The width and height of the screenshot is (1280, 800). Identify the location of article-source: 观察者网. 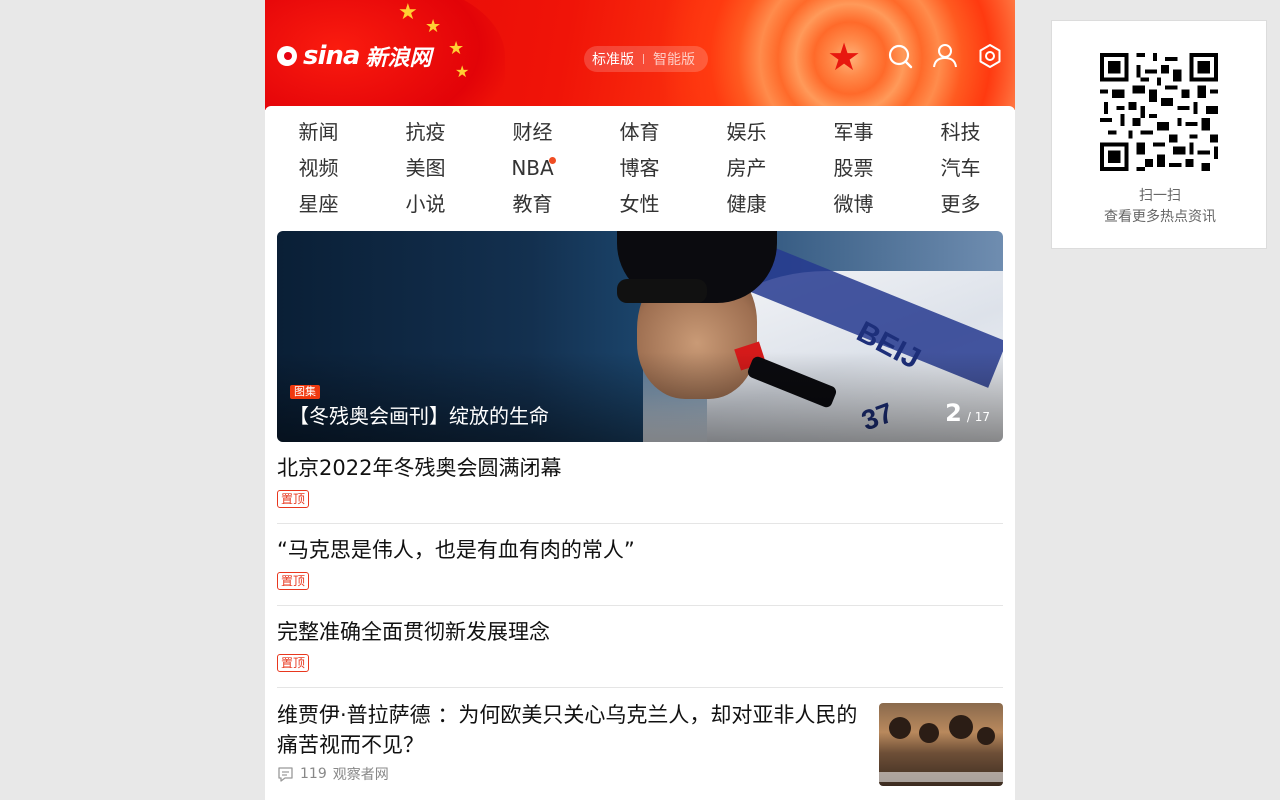
(360, 775).